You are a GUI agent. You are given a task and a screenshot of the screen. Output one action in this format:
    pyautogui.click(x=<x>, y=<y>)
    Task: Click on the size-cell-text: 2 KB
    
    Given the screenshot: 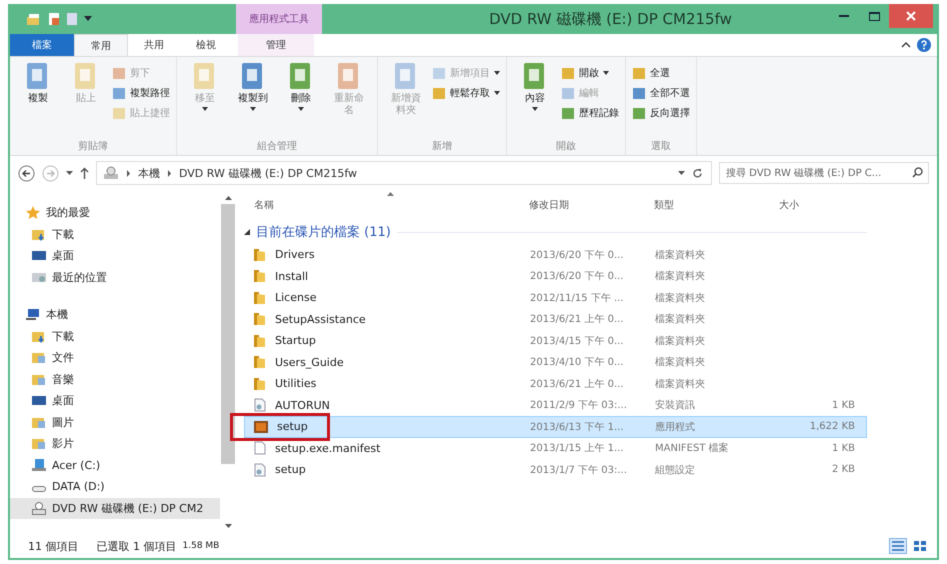 What is the action you would take?
    pyautogui.click(x=843, y=470)
    